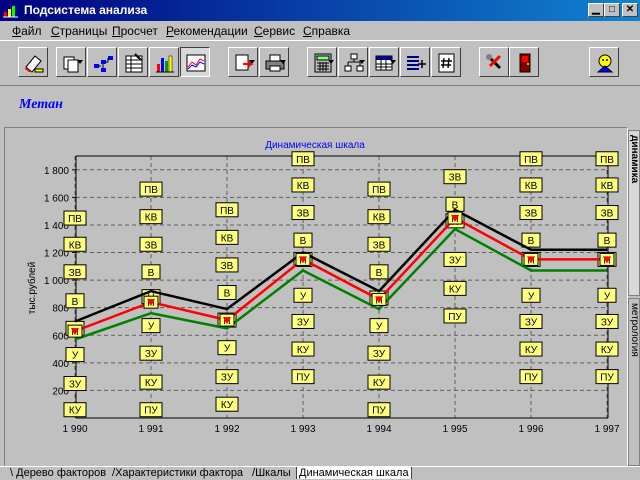 Image resolution: width=640 pixels, height=480 pixels. Describe the element at coordinates (326, 31) in the screenshot. I see `menu-help: Справка` at that location.